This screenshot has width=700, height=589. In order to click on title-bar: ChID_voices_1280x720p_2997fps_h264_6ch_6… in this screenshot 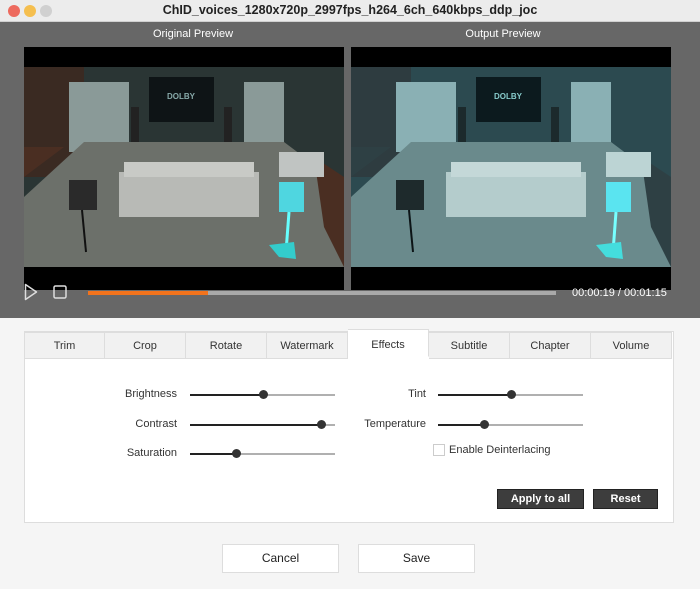, I will do `click(350, 11)`.